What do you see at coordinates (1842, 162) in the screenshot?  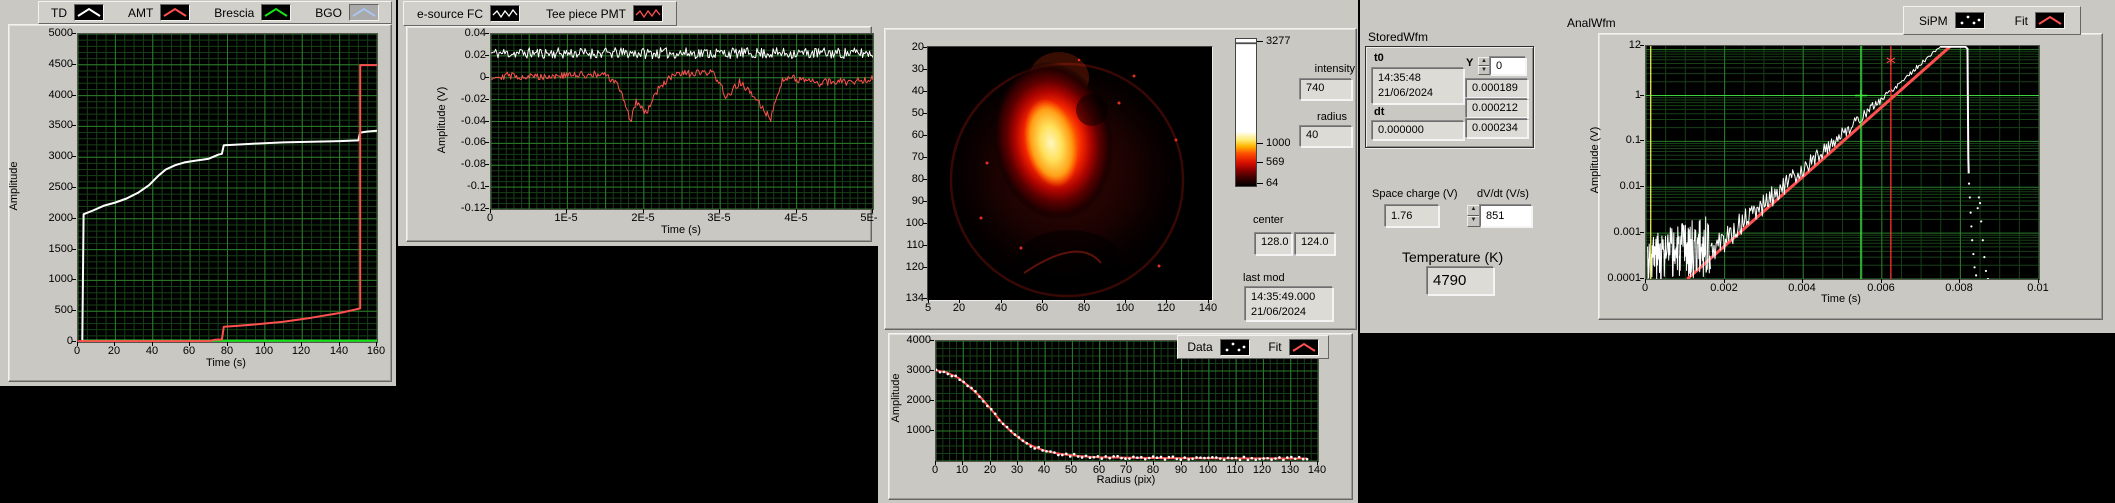 I see `anal-chart-plot: *` at bounding box center [1842, 162].